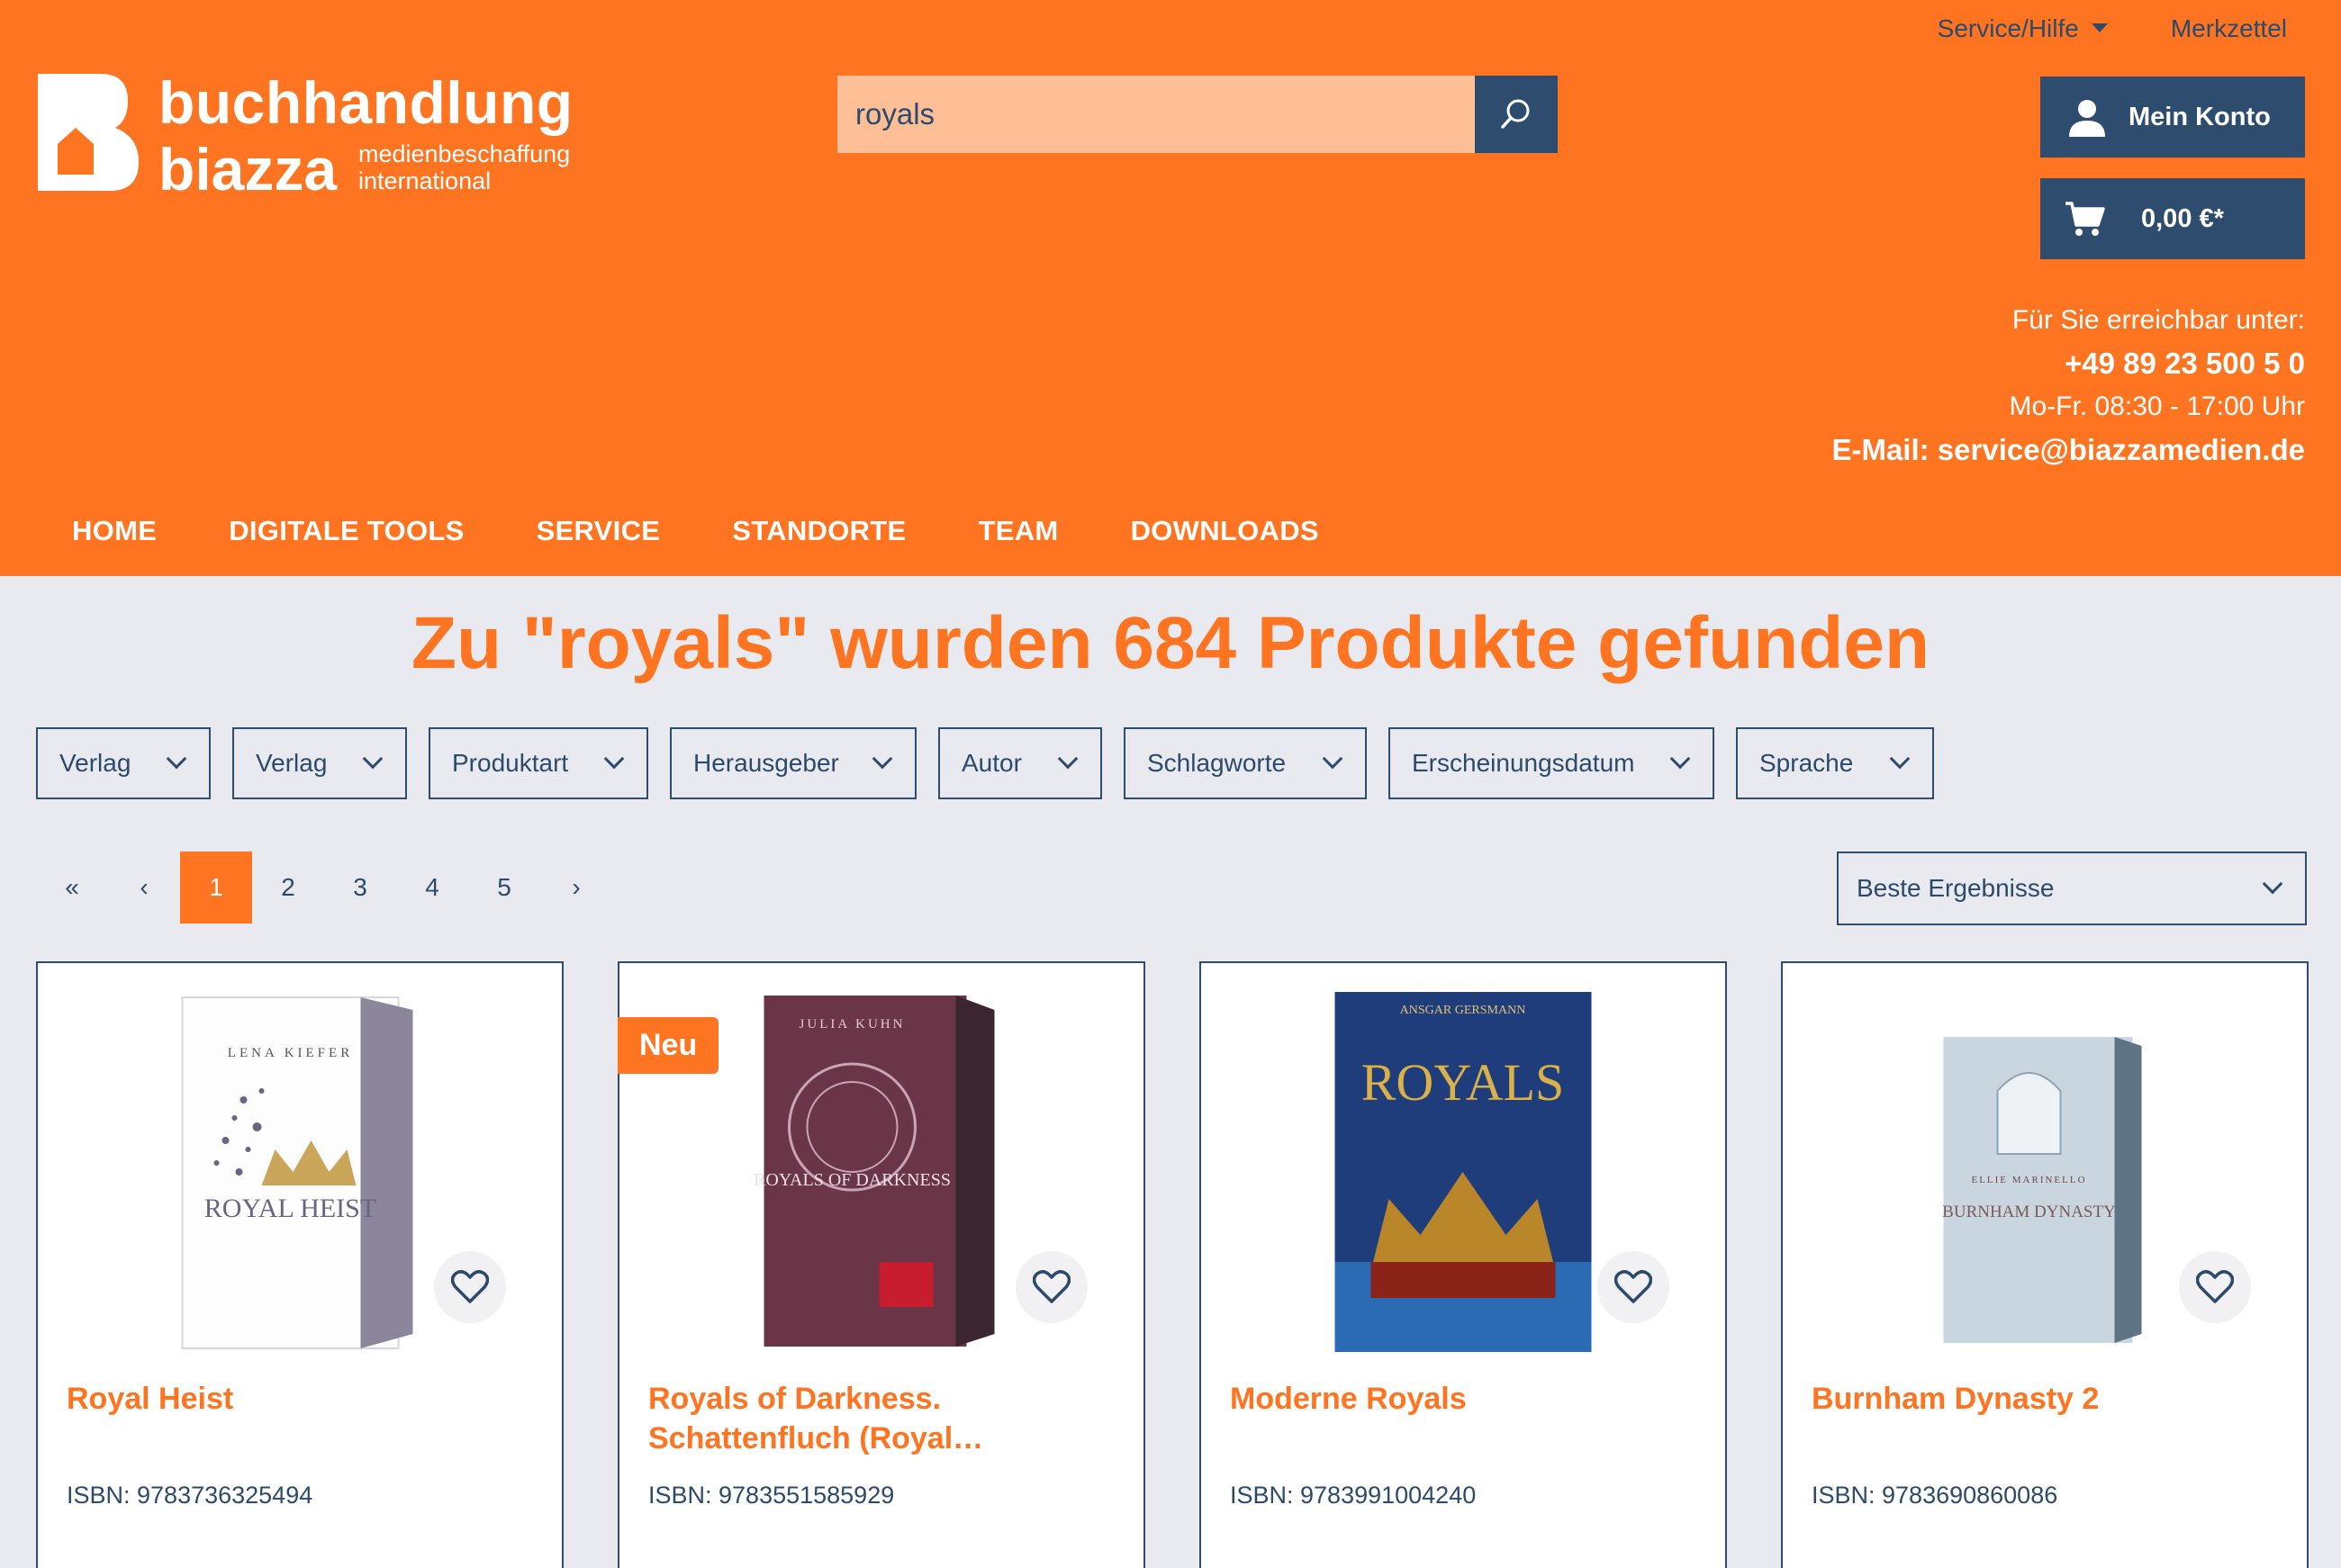  What do you see at coordinates (2182, 218) in the screenshot?
I see `cart-total: 0,00 €*` at bounding box center [2182, 218].